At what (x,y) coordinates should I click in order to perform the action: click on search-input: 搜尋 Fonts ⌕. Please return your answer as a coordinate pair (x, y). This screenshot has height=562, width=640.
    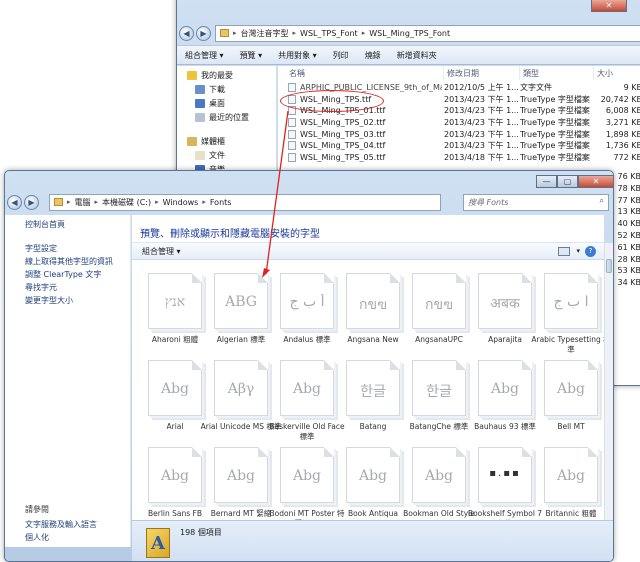
    Looking at the image, I should click on (536, 202).